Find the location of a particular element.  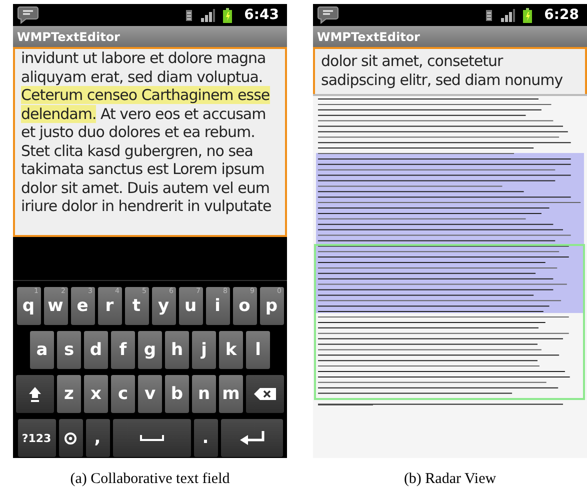

letter-key: b is located at coordinates (177, 394).